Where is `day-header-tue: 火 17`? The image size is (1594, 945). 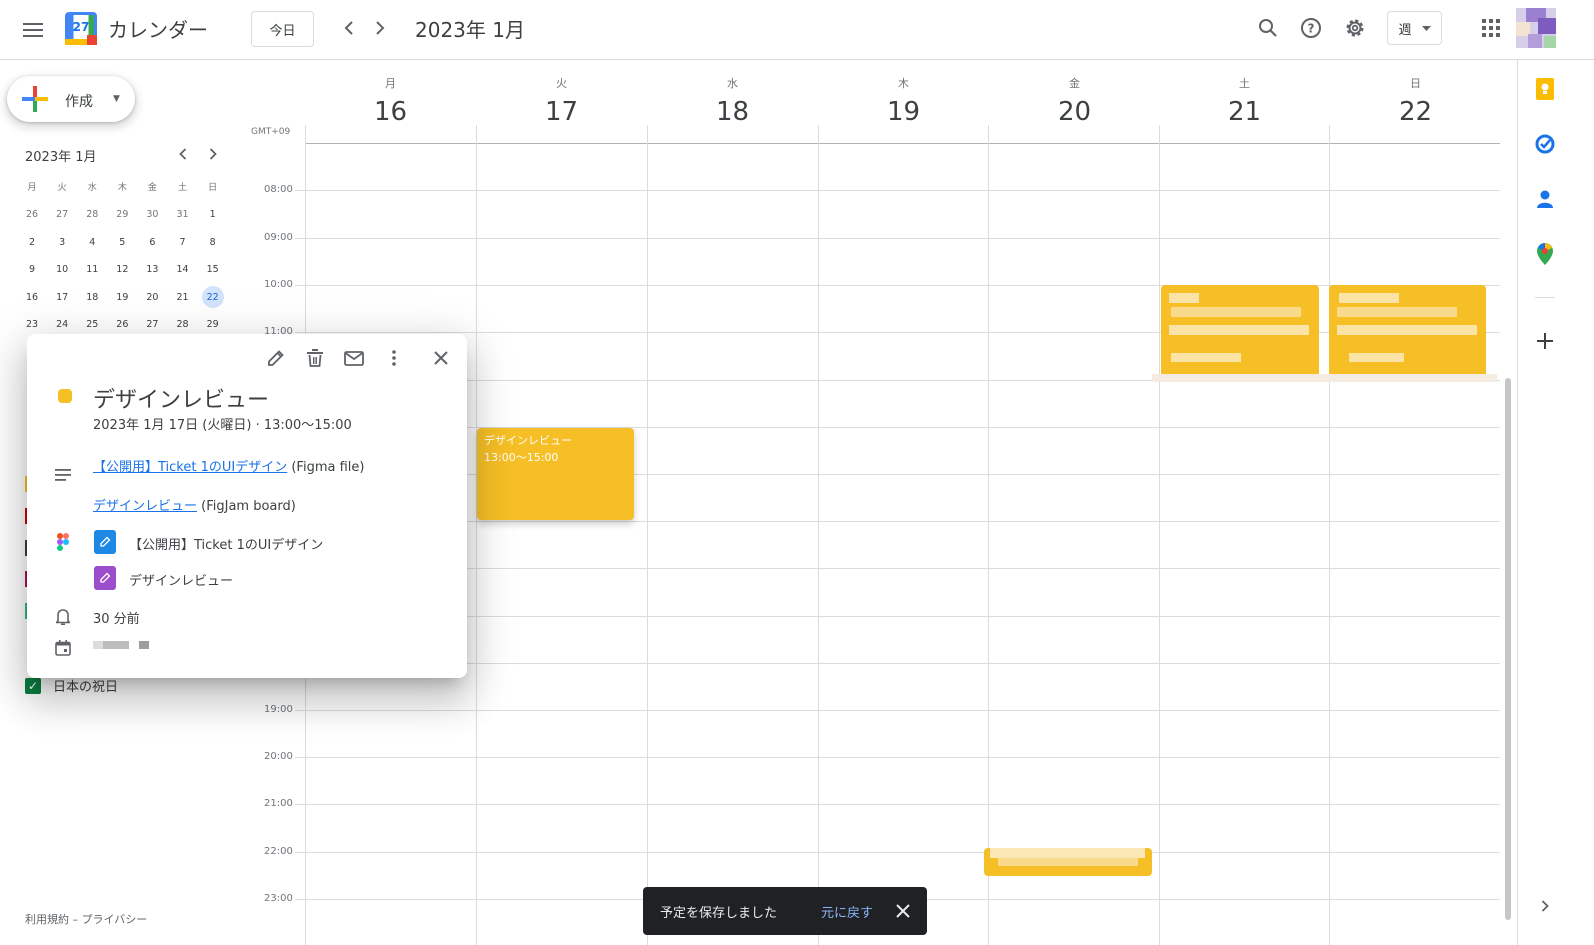 day-header-tue: 火 17 is located at coordinates (561, 101).